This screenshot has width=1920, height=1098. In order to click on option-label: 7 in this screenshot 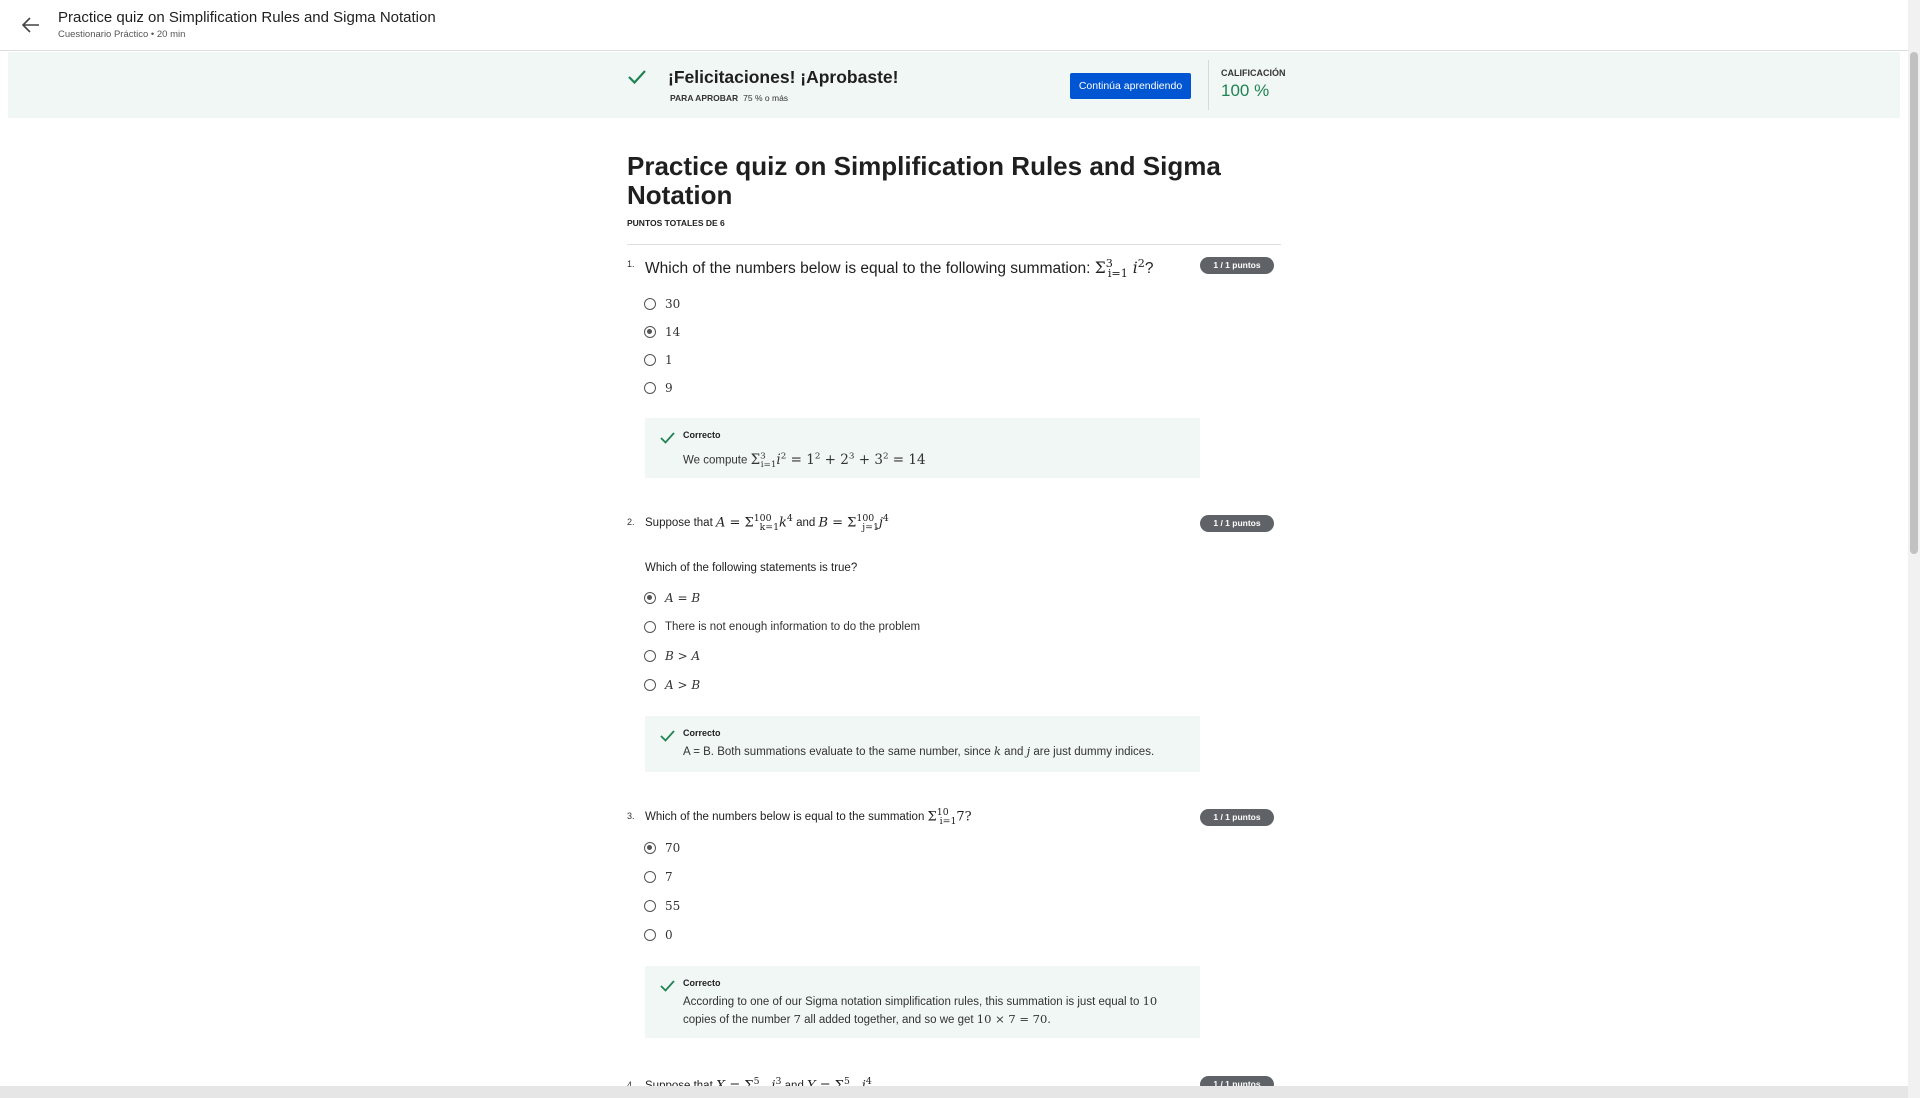, I will do `click(669, 877)`.